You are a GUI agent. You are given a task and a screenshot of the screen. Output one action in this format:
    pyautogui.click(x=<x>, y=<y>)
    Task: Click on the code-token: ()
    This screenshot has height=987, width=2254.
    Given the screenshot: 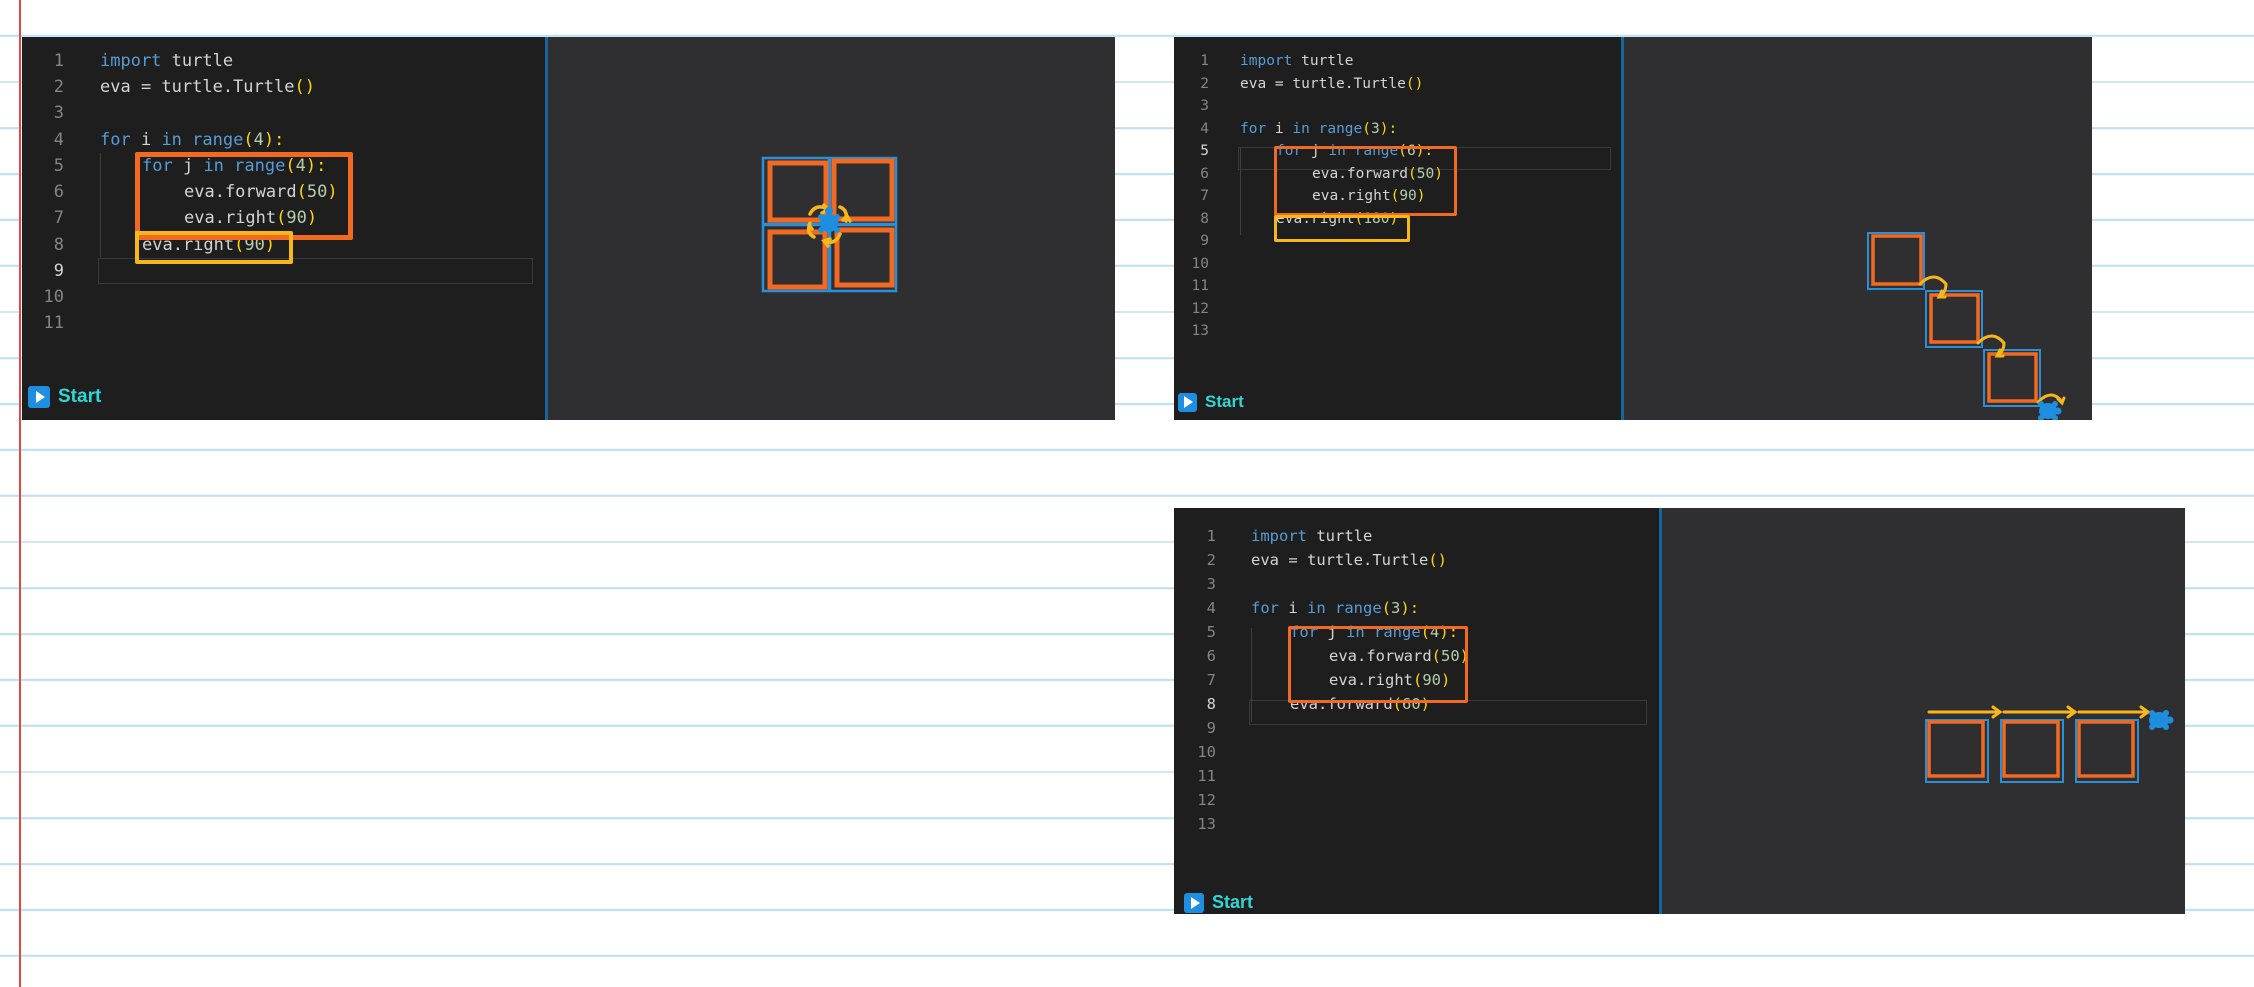 What is the action you would take?
    pyautogui.click(x=304, y=87)
    